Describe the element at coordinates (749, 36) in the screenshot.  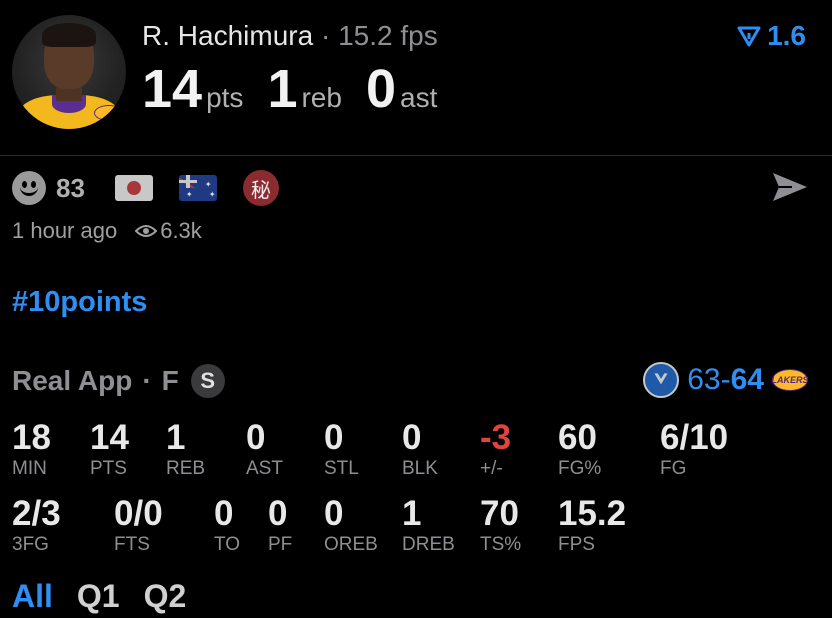
I see `filter-v-icon` at that location.